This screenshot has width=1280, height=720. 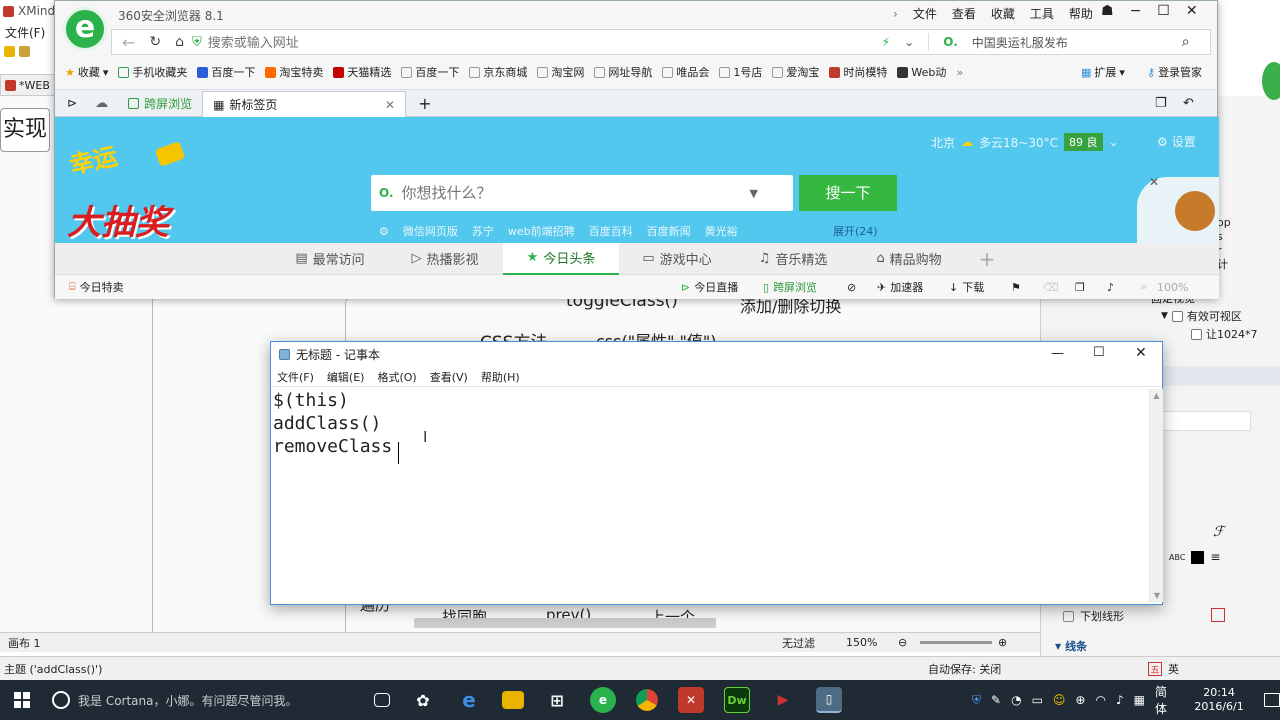 What do you see at coordinates (346, 377) in the screenshot?
I see `menu-edit: 编辑(E)` at bounding box center [346, 377].